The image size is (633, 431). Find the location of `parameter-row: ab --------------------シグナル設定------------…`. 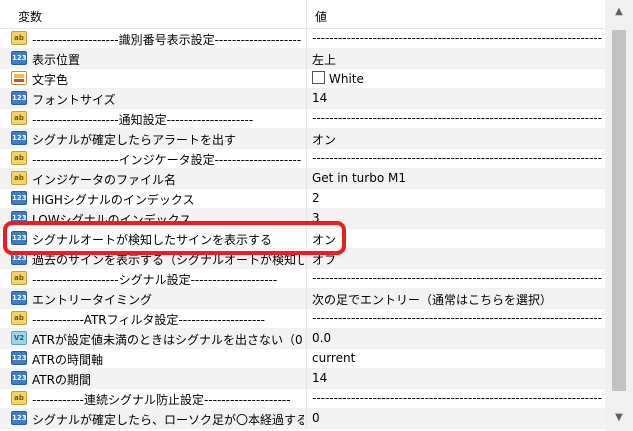

parameter-row: ab --------------------シグナル設定------------… is located at coordinates (302, 279).